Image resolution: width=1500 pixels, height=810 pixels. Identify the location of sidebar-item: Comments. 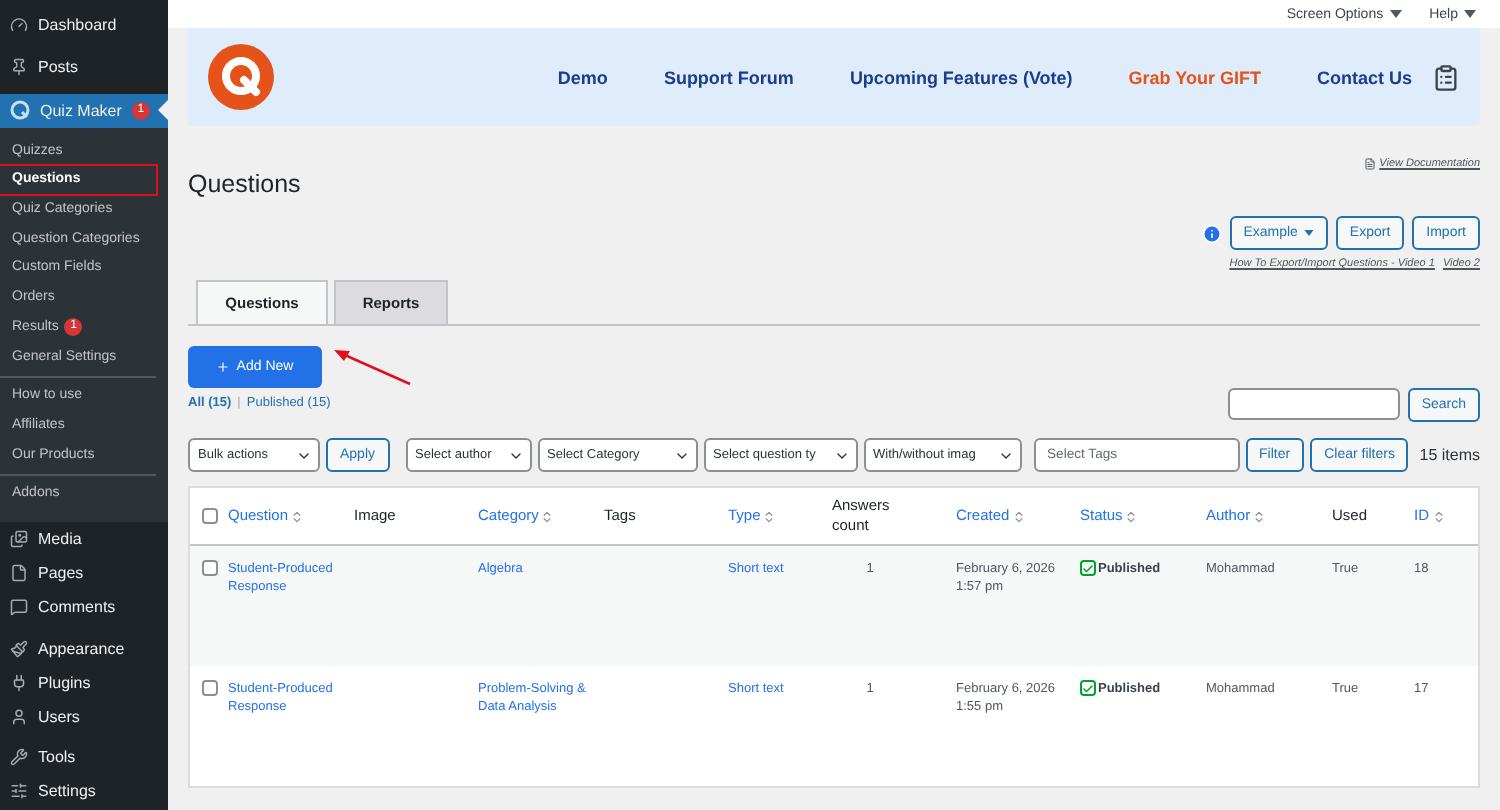
(84, 606).